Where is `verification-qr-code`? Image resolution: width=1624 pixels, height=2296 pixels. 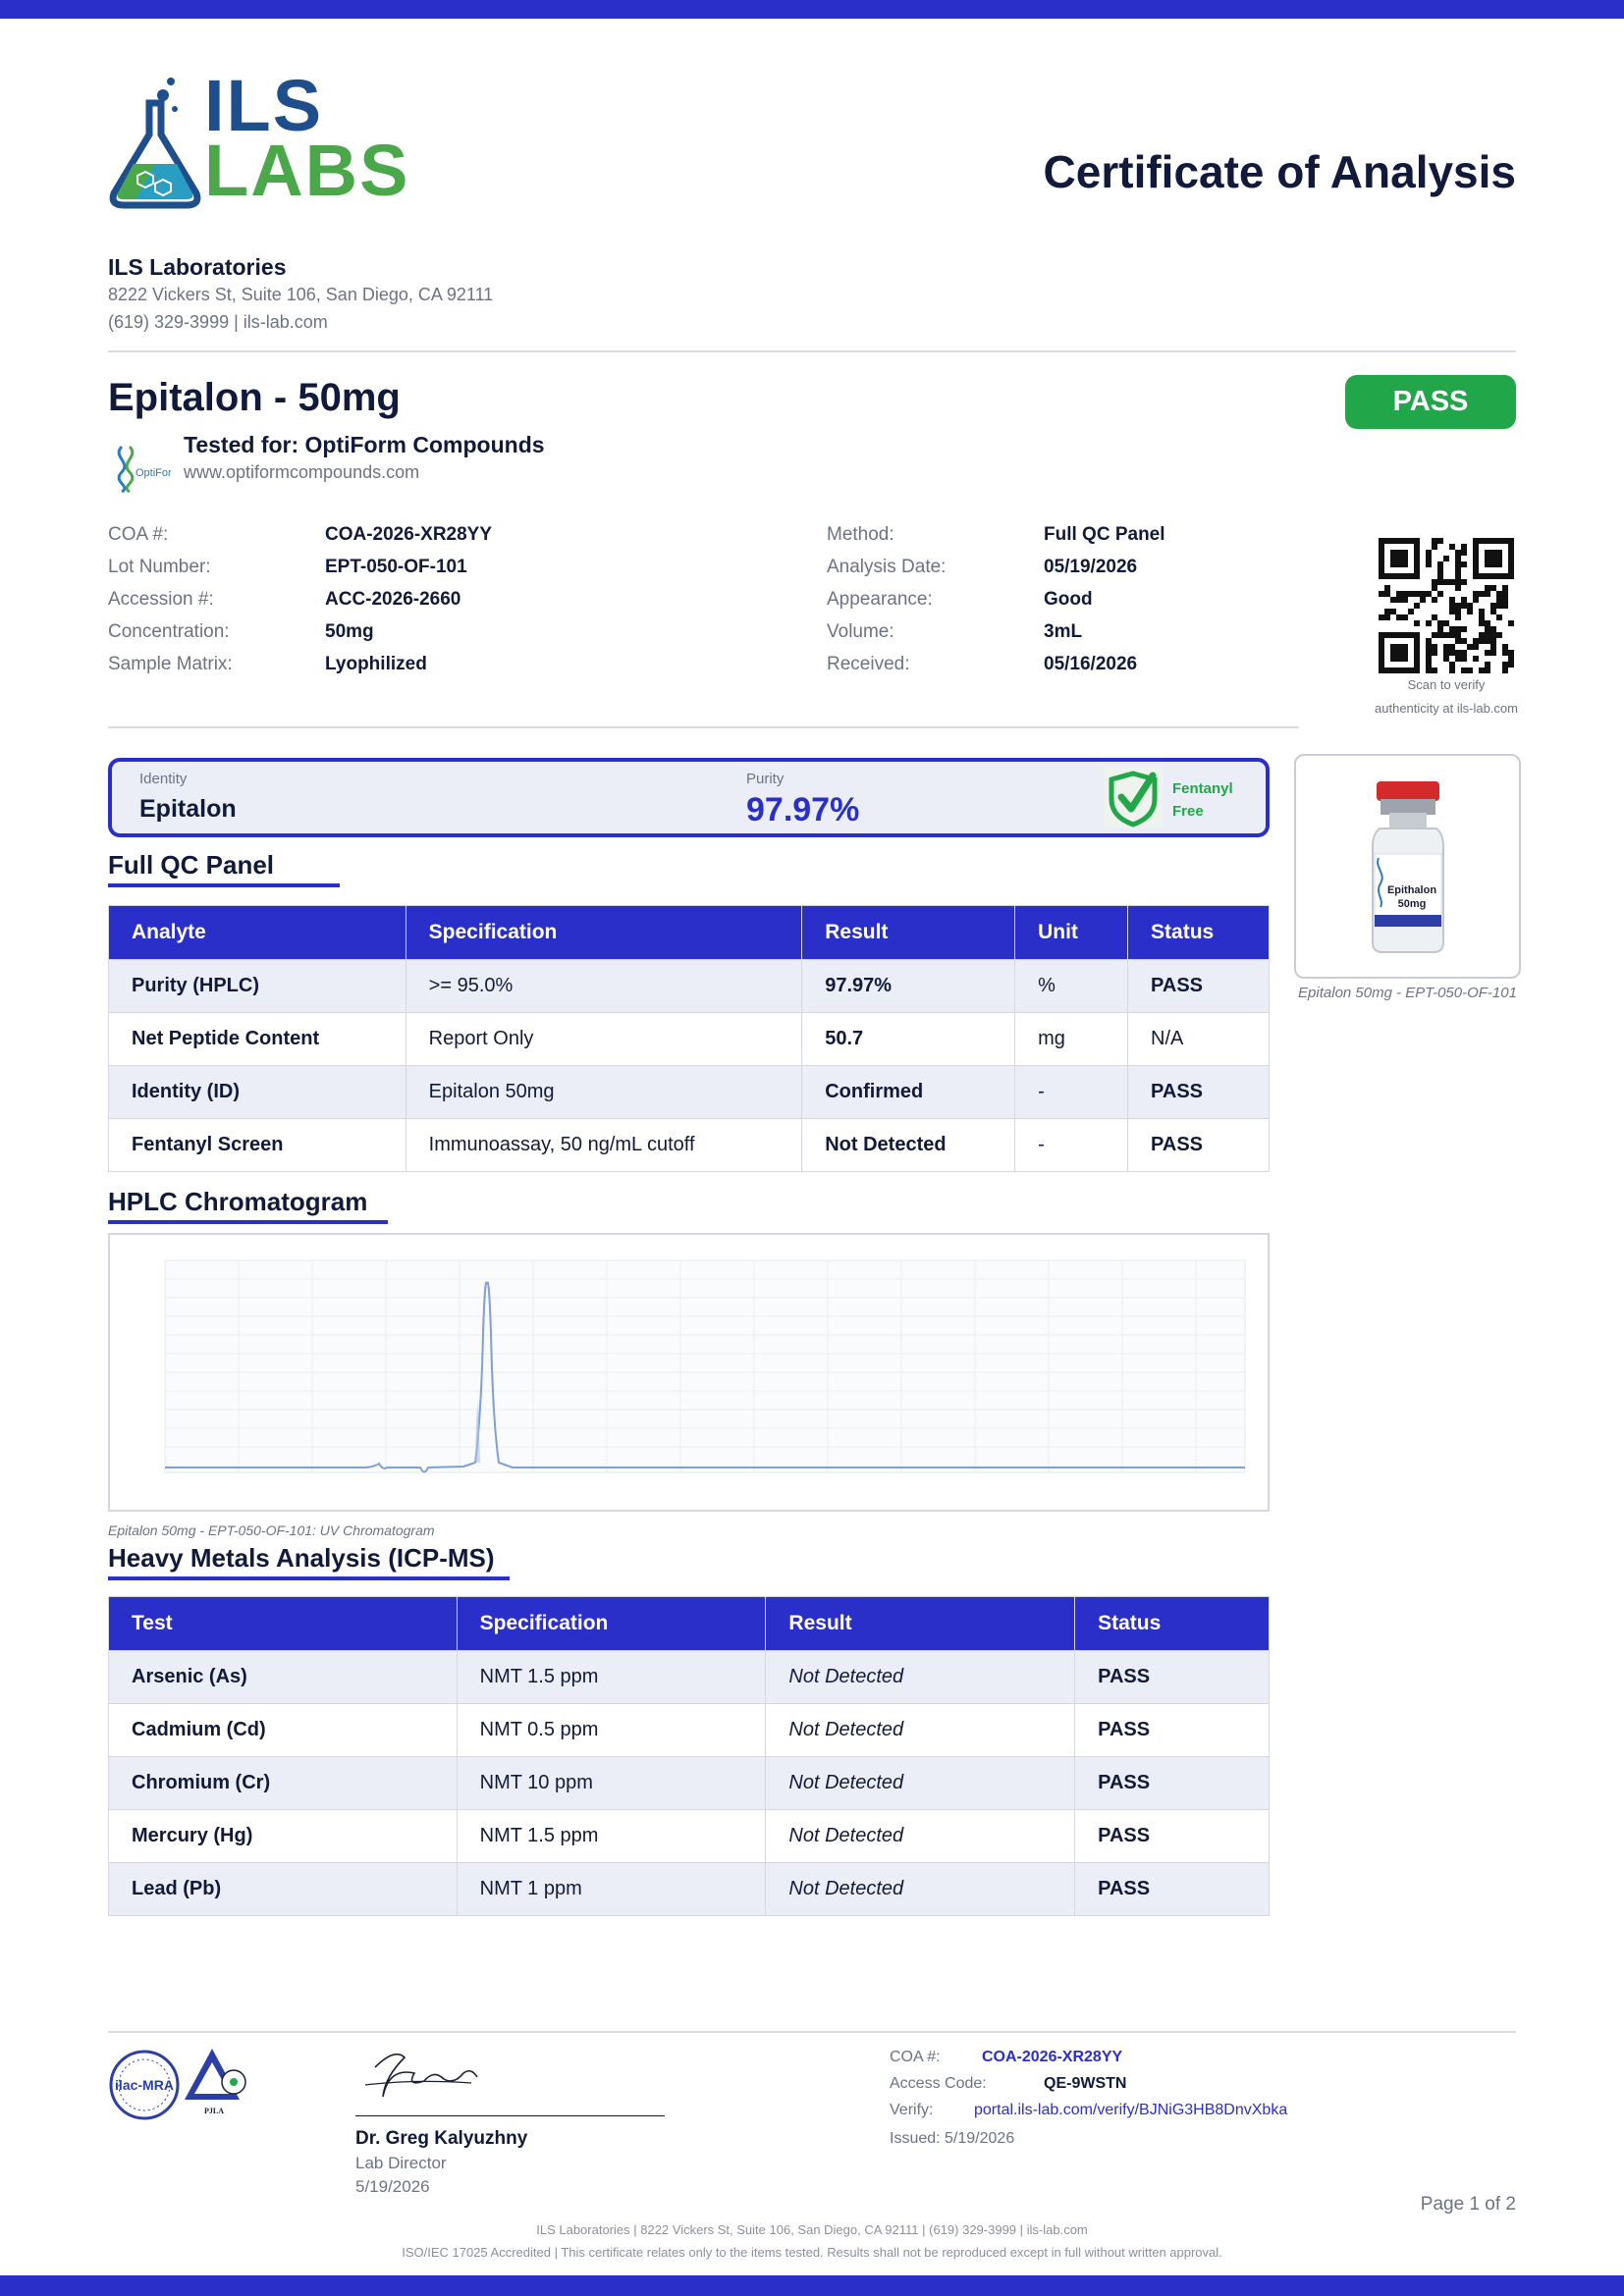 verification-qr-code is located at coordinates (1446, 605).